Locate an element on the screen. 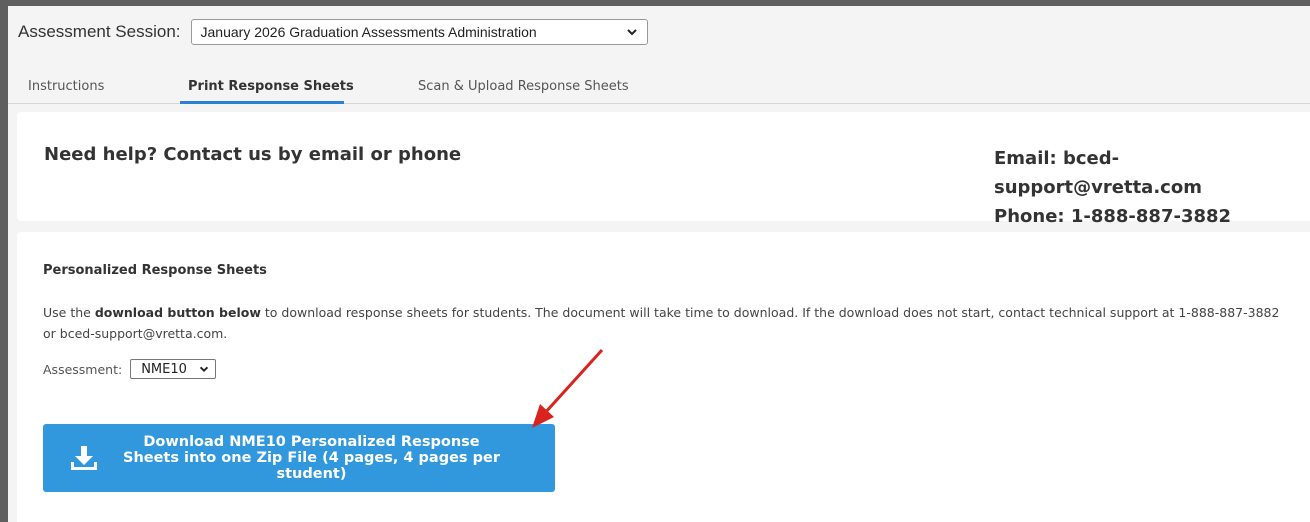 The width and height of the screenshot is (1310, 522). desc-prefix: Use the is located at coordinates (69, 312).